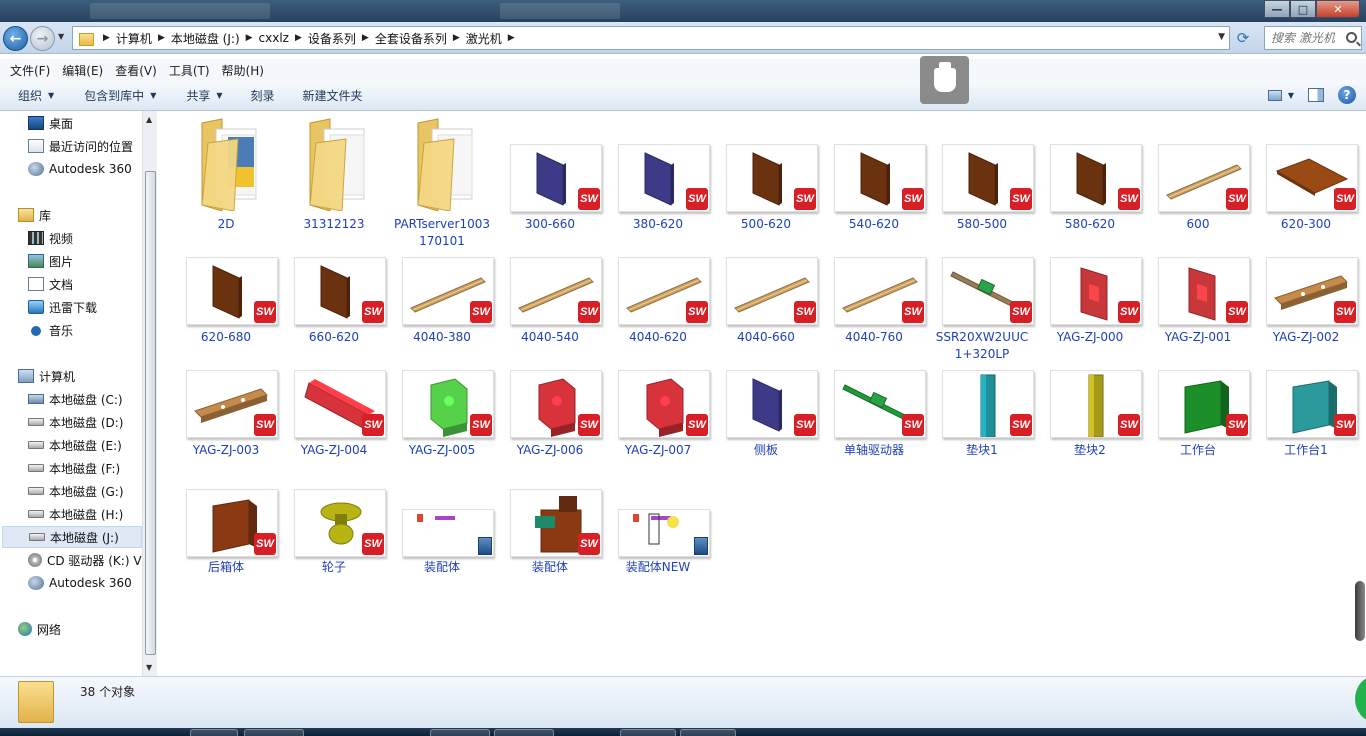 This screenshot has height=736, width=1366. I want to click on sidebar-item-drive-c: 本地磁盘 (C:), so click(85, 399).